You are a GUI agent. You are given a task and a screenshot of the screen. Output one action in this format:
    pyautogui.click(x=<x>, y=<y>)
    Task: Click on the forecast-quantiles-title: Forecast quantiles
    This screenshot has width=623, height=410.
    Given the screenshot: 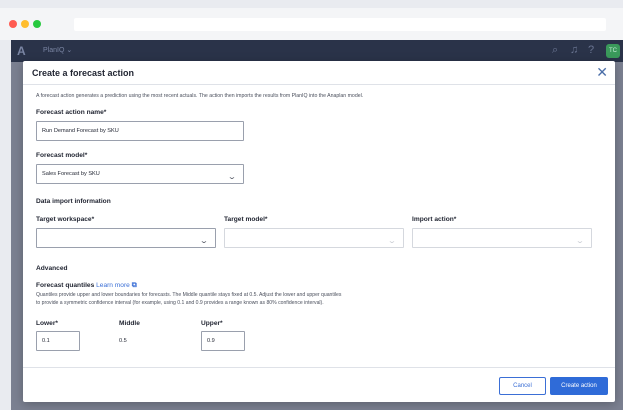 What is the action you would take?
    pyautogui.click(x=65, y=285)
    